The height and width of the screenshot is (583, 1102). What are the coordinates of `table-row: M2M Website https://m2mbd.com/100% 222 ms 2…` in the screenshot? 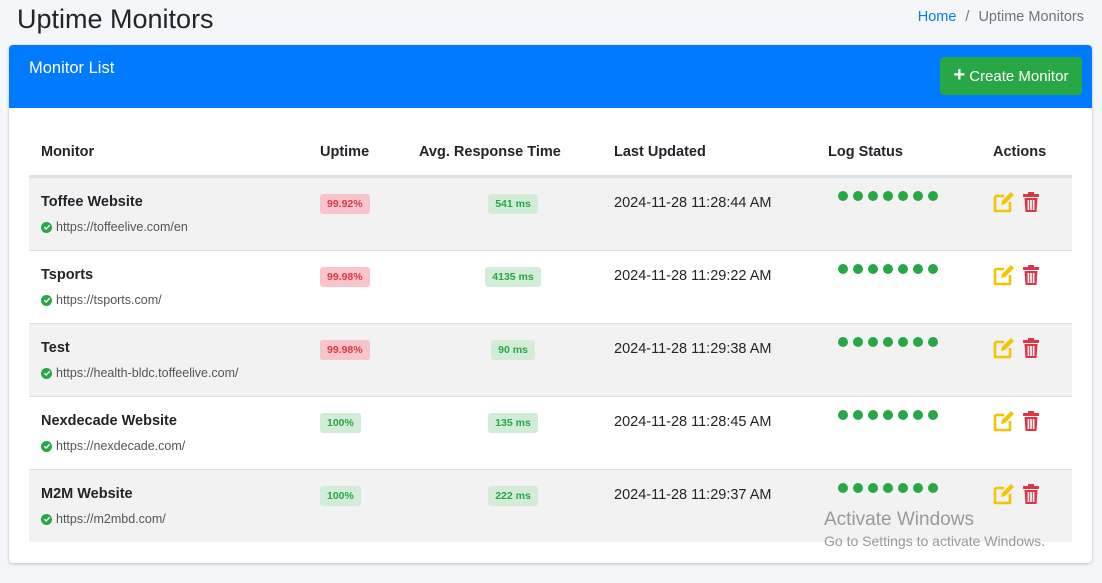 It's located at (550, 505).